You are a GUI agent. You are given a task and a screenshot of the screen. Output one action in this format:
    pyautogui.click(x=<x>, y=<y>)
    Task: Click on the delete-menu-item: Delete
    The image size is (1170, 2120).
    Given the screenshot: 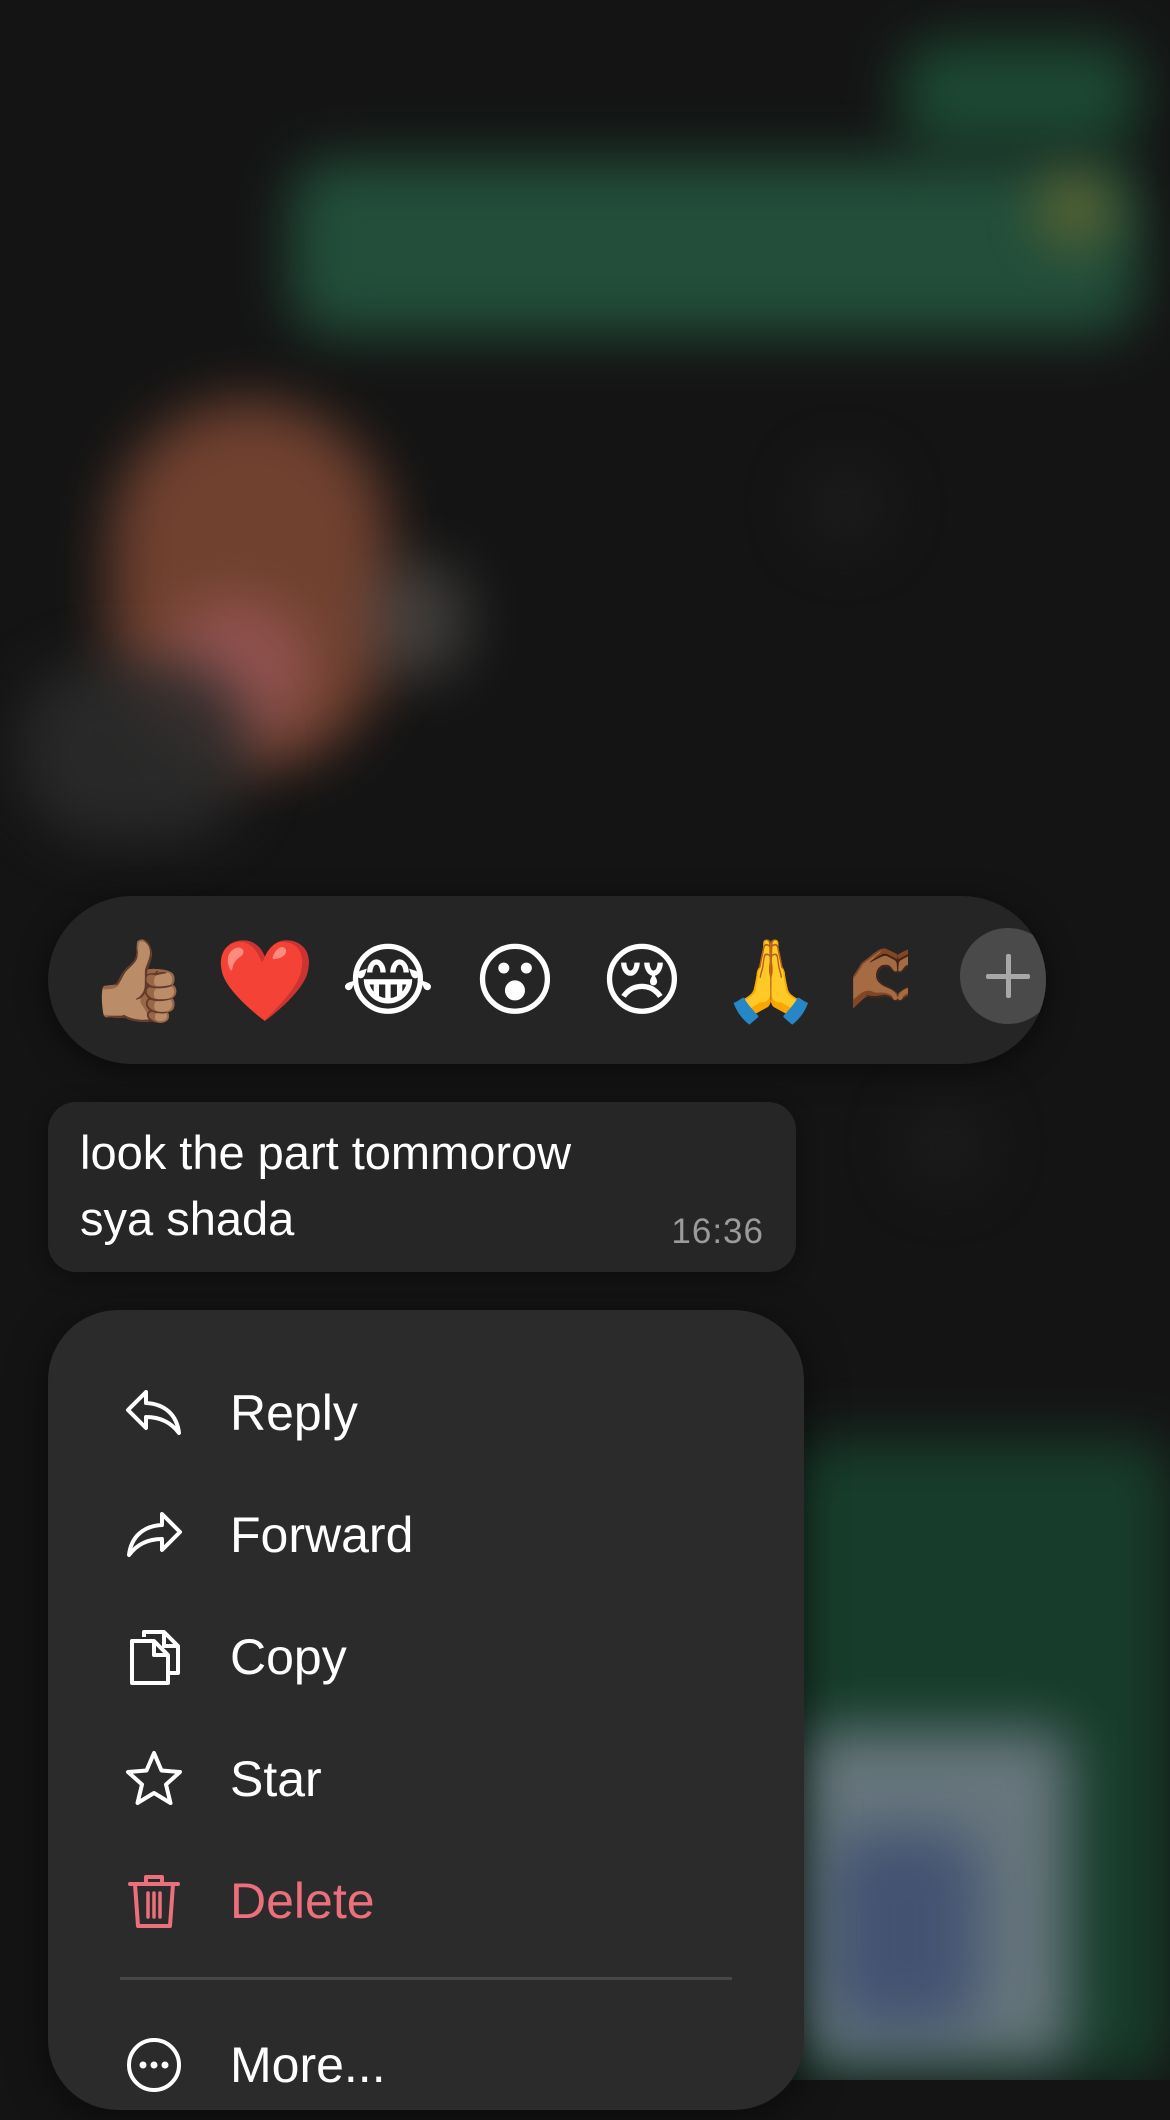 What is the action you would take?
    pyautogui.click(x=426, y=1901)
    